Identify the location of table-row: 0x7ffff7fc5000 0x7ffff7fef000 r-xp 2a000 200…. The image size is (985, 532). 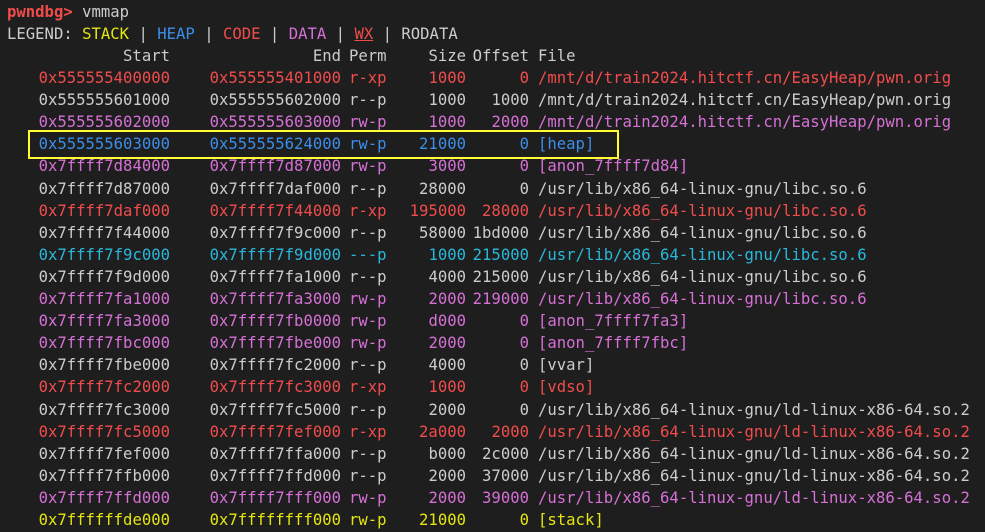
(492, 432).